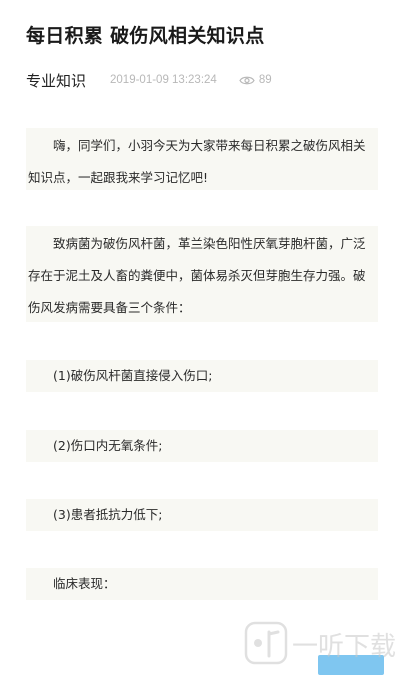  I want to click on intro-paragraph: 嗨，同学们，小羽今天为大家带来每日积累之破伤风相关知识点，一起跟我来学习记忆吧!, so click(202, 159).